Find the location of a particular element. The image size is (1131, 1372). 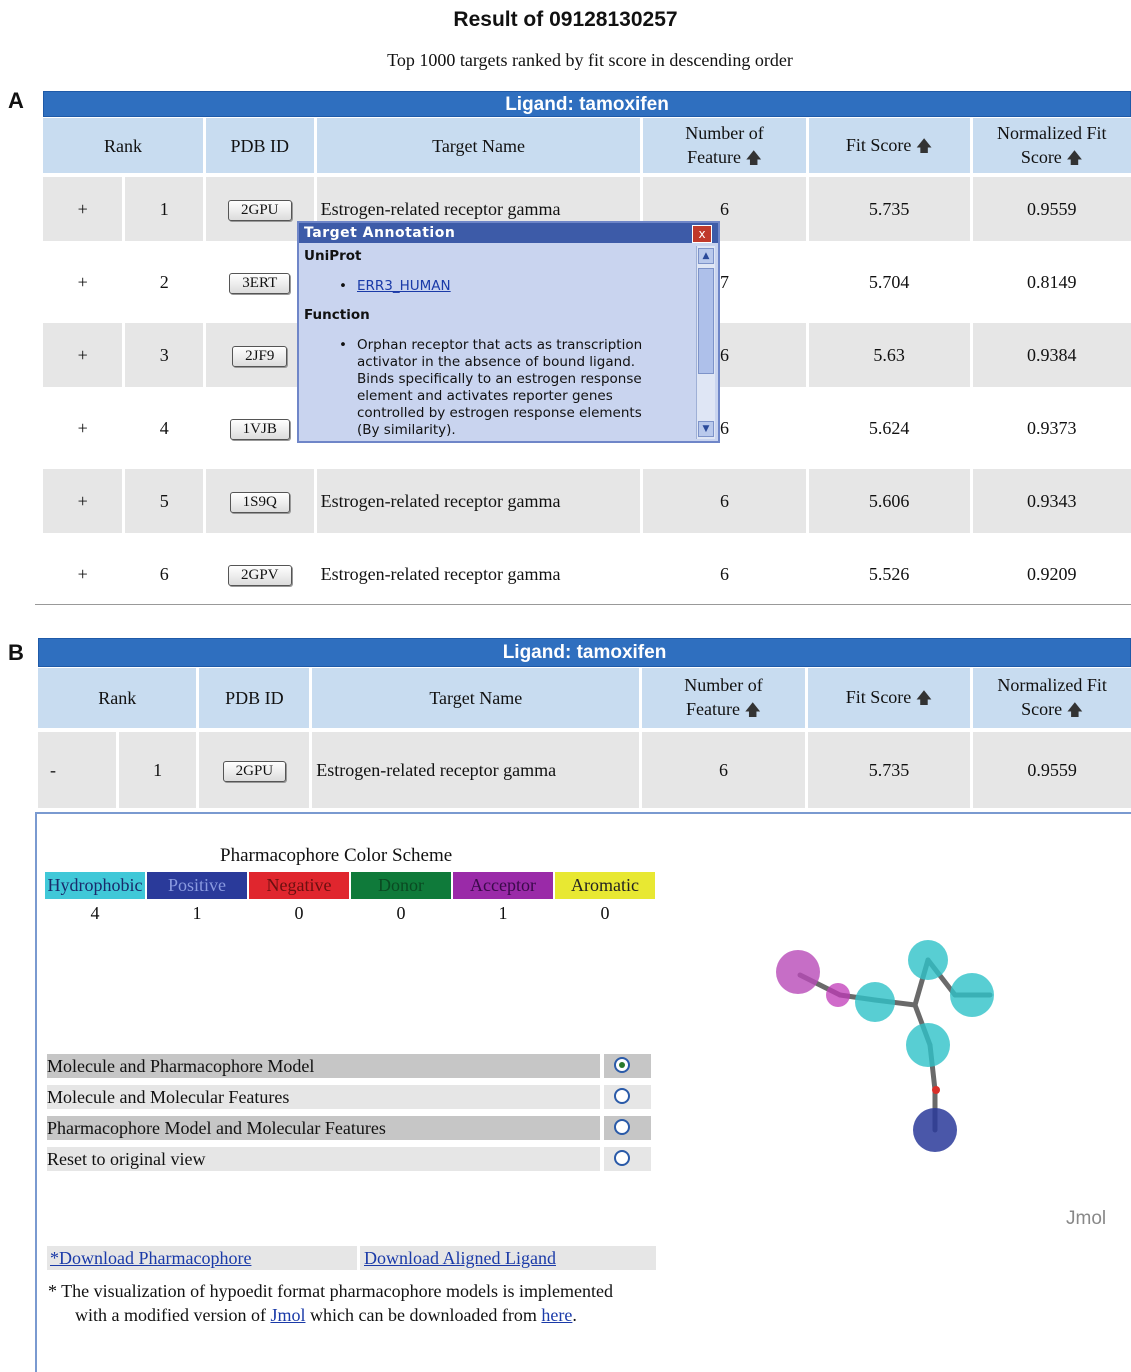

color-scheme-title: Pharmacophore Color Scheme is located at coordinates (336, 855).